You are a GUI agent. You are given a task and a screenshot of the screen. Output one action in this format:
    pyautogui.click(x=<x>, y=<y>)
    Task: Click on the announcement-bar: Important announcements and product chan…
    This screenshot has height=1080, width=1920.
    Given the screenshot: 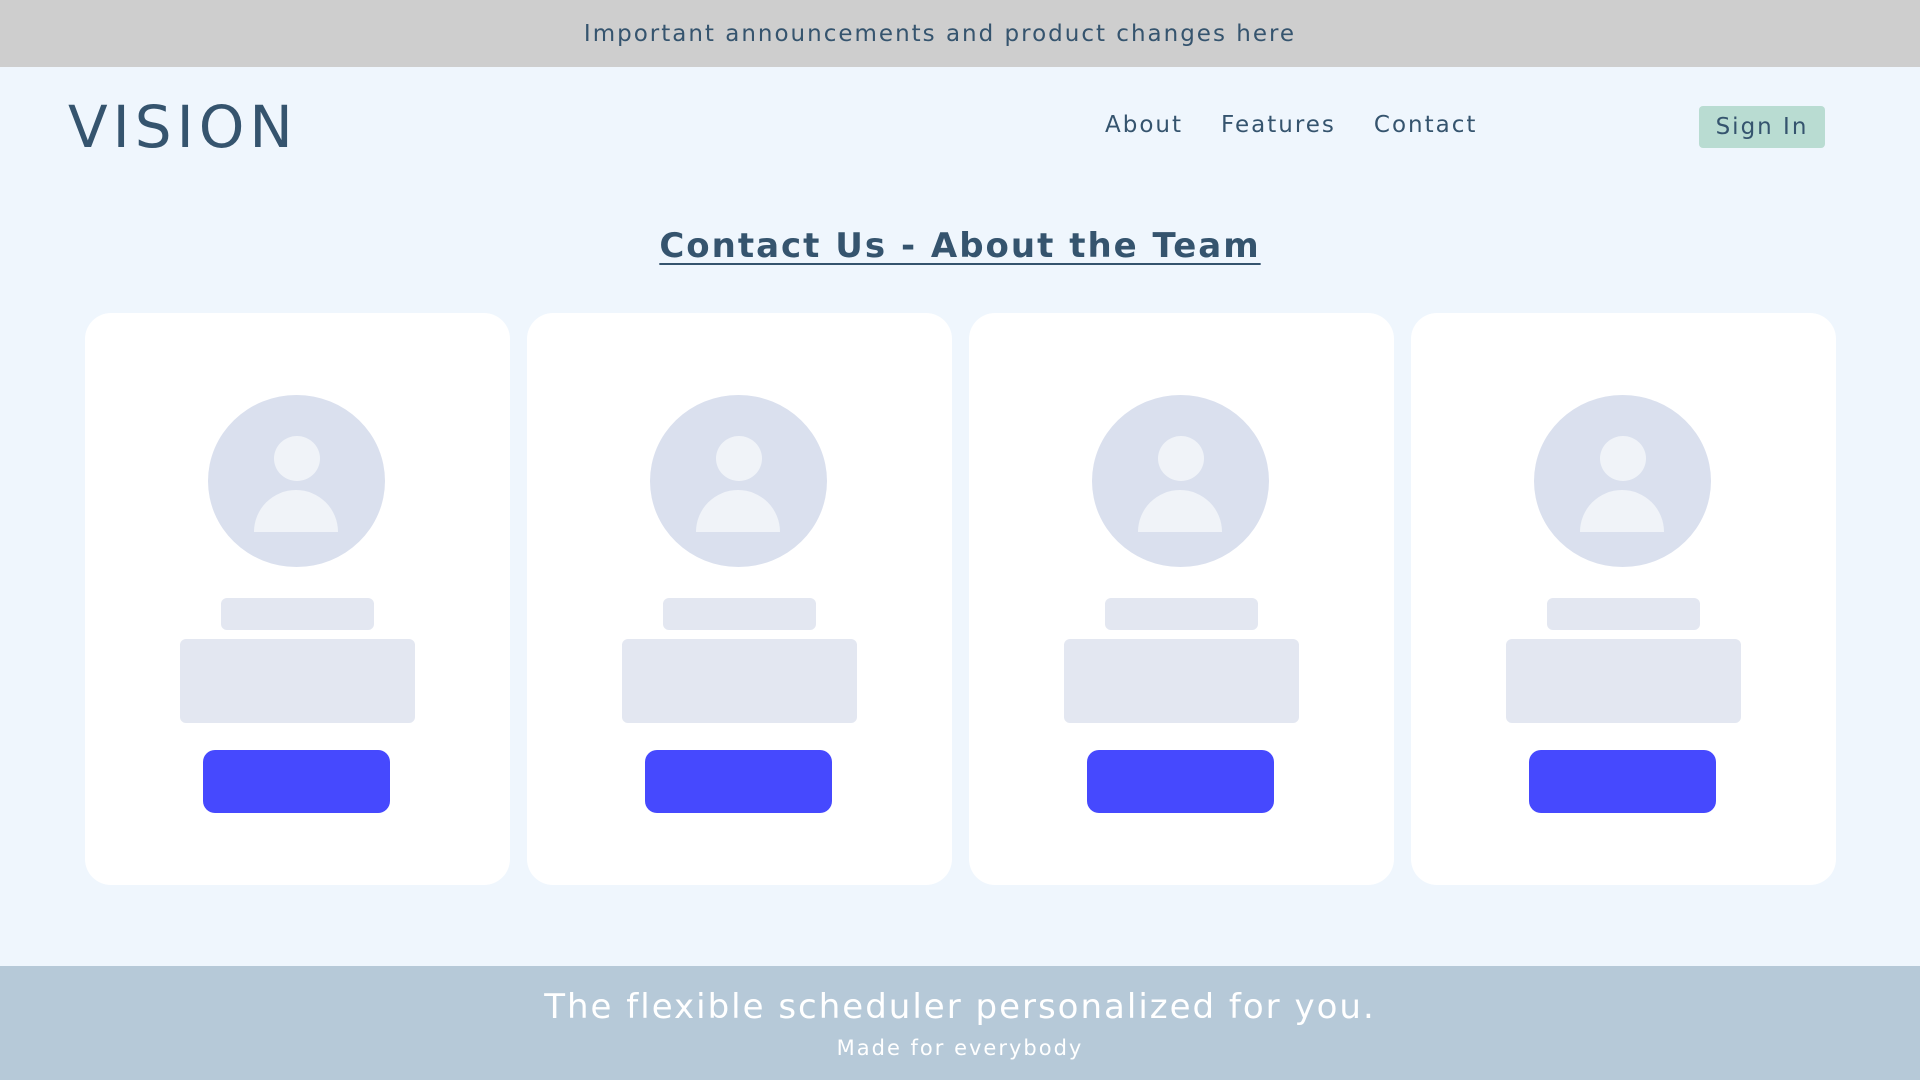 What is the action you would take?
    pyautogui.click(x=960, y=33)
    